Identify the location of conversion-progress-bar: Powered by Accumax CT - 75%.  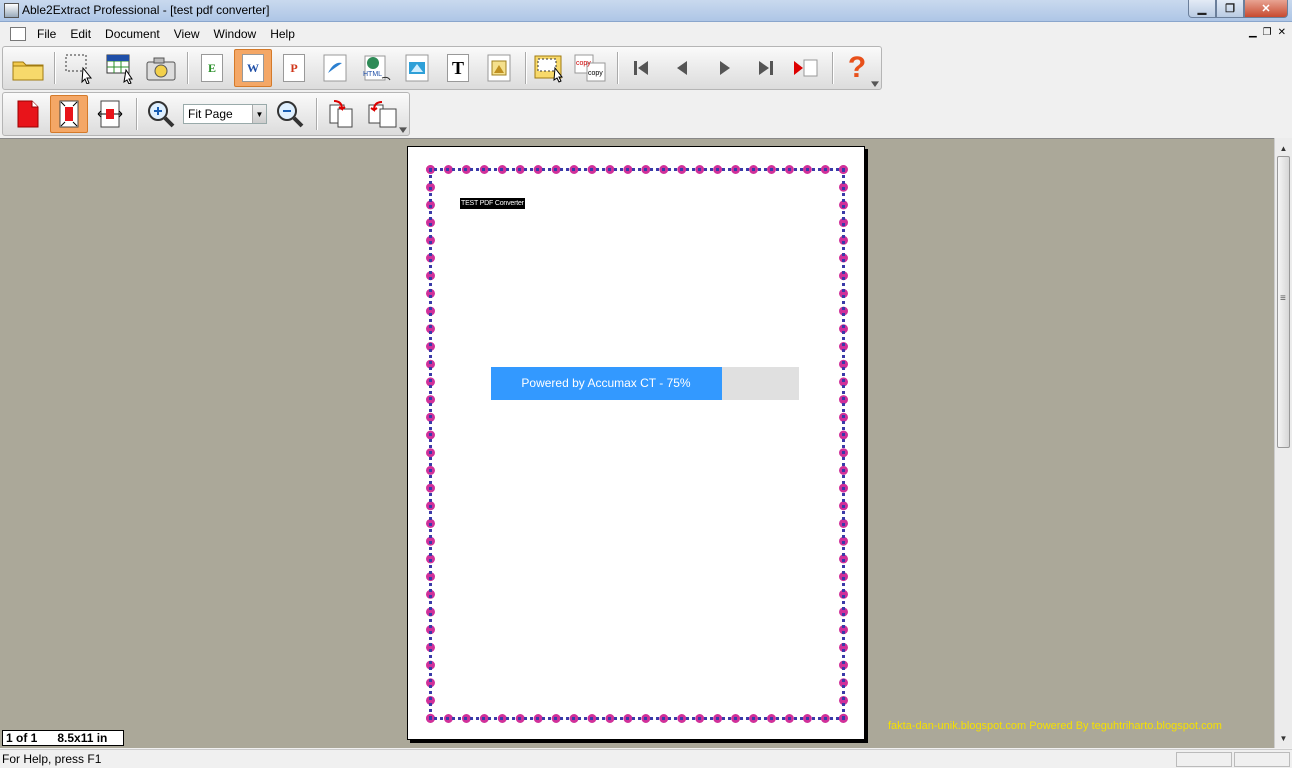
(645, 383).